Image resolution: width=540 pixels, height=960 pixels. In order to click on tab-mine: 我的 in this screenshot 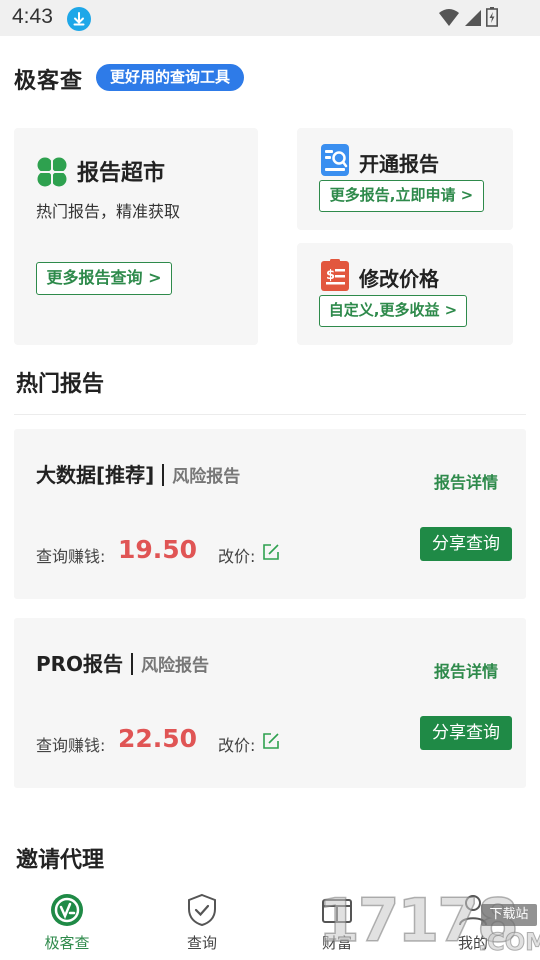, I will do `click(473, 923)`.